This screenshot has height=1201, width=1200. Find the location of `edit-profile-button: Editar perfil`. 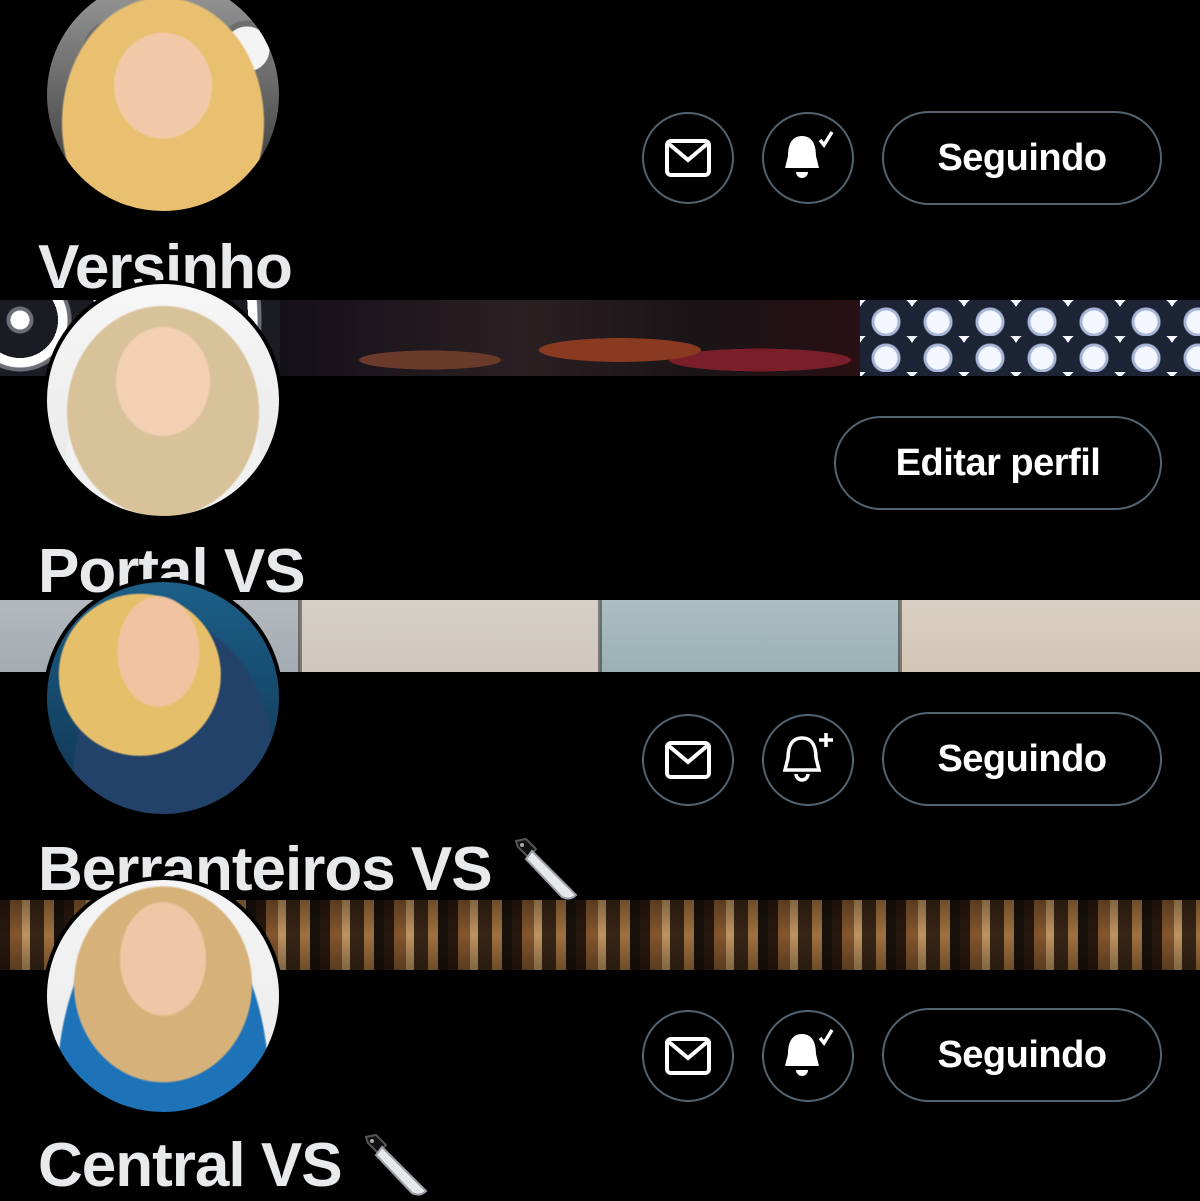

edit-profile-button: Editar perfil is located at coordinates (998, 463).